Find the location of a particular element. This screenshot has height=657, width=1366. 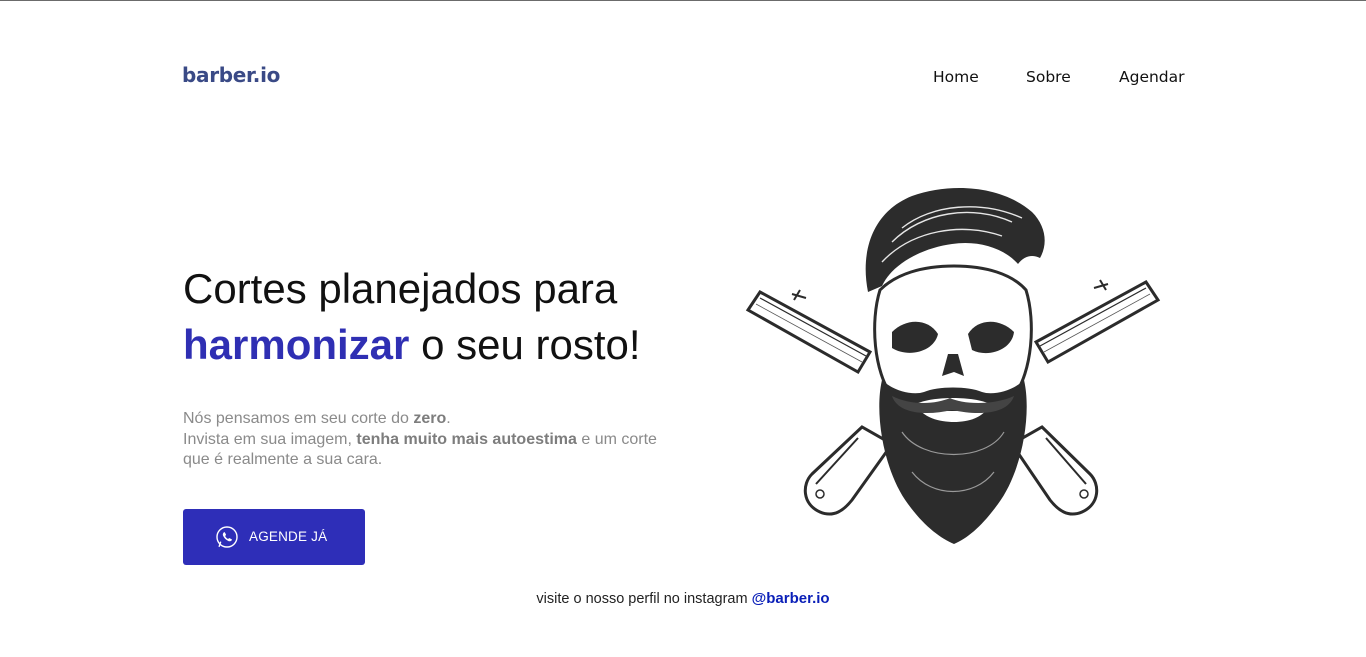

hero-title-line1: Cortes planejados para is located at coordinates (400, 288).